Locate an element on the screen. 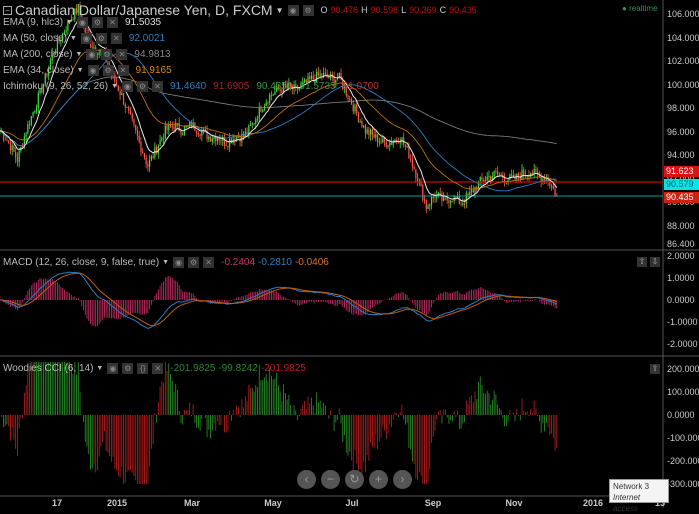 The width and height of the screenshot is (699, 514). indicator-legend: EMA (34, close) ▼ ◉ ⚙ ✕ 91.9165 is located at coordinates (87, 70).